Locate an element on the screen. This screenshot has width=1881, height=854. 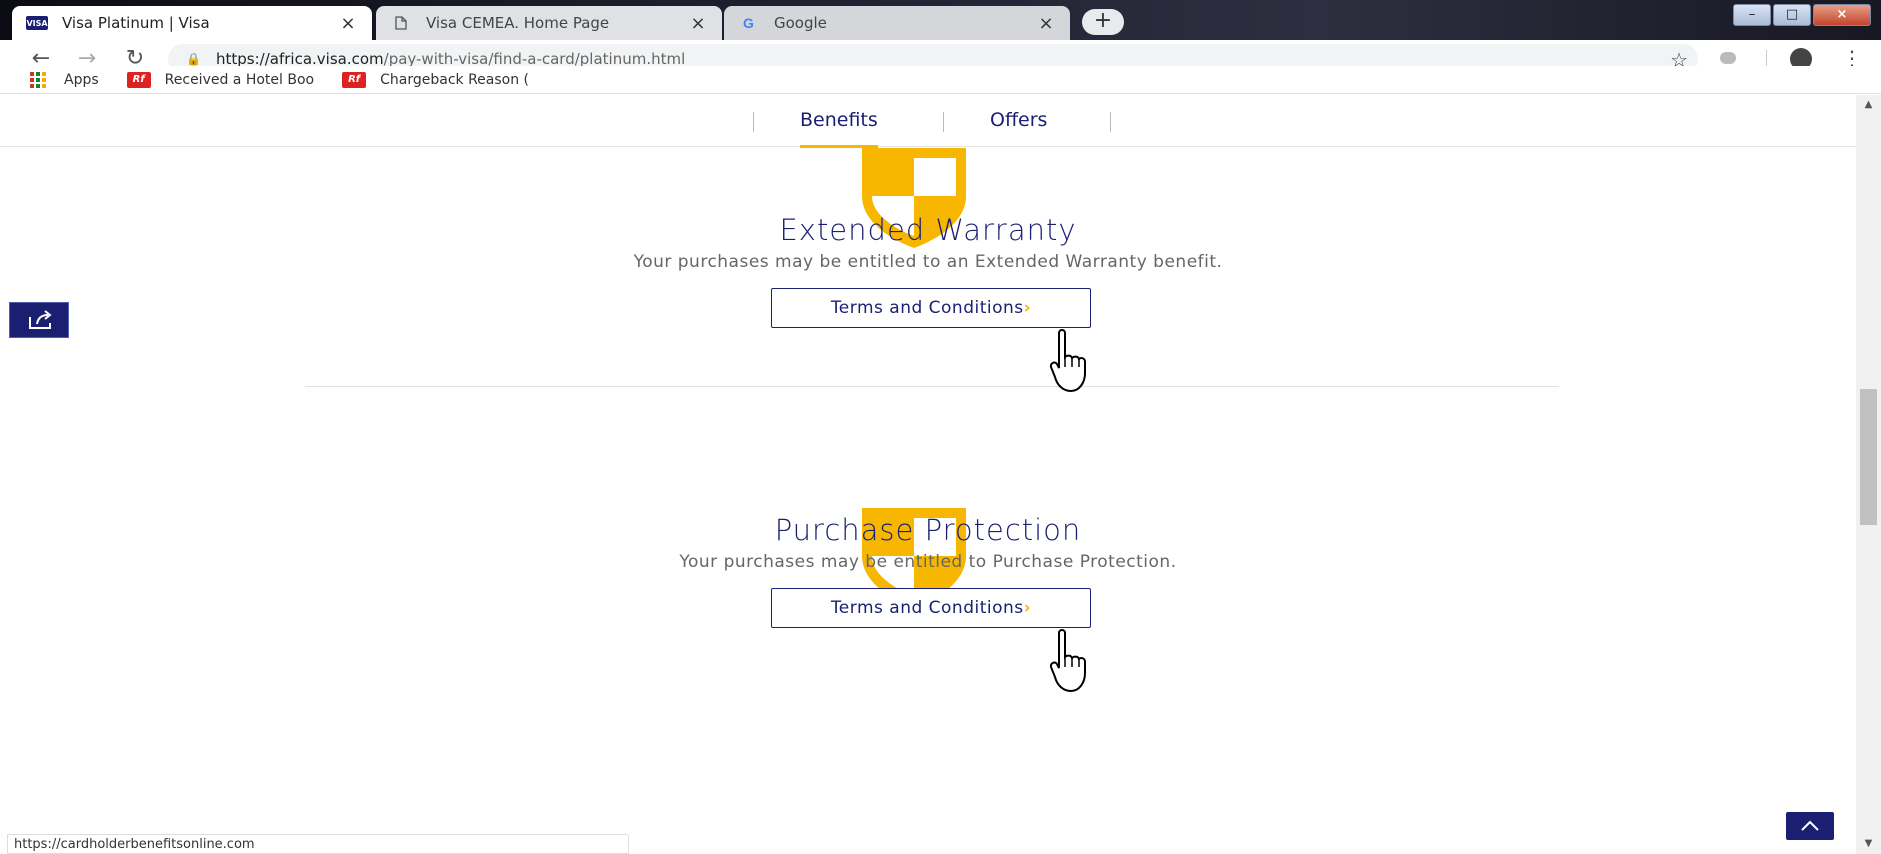
apps-grid-icon is located at coordinates (39, 79).